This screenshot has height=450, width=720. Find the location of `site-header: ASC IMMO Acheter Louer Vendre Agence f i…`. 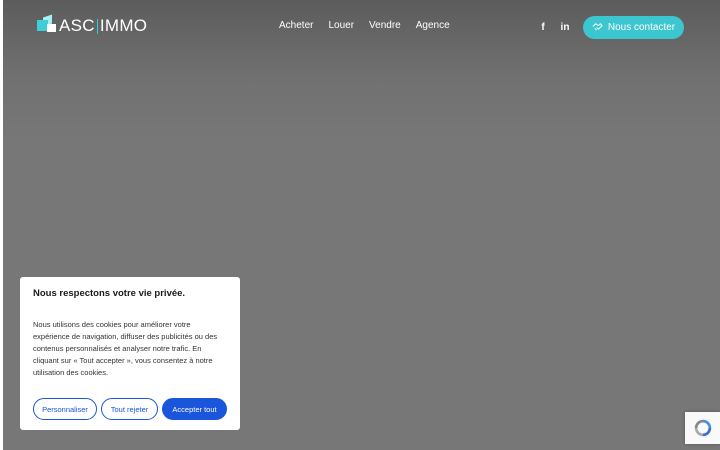

site-header: ASC IMMO Acheter Louer Vendre Agence f i… is located at coordinates (361, 28).